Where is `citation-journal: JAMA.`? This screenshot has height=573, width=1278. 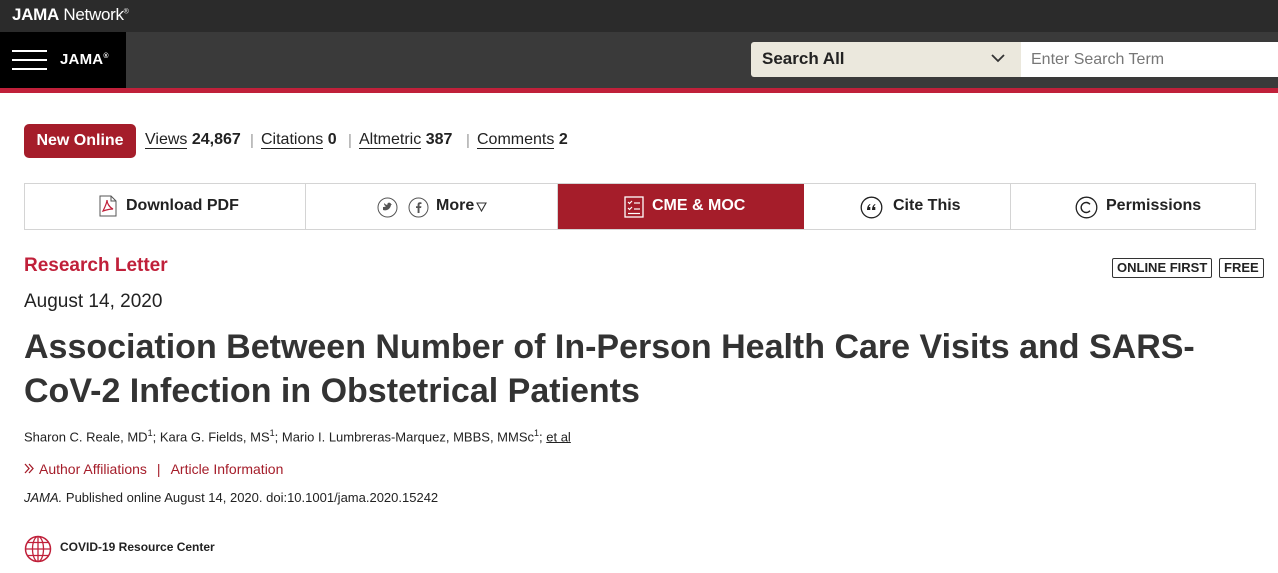 citation-journal: JAMA. is located at coordinates (43, 497).